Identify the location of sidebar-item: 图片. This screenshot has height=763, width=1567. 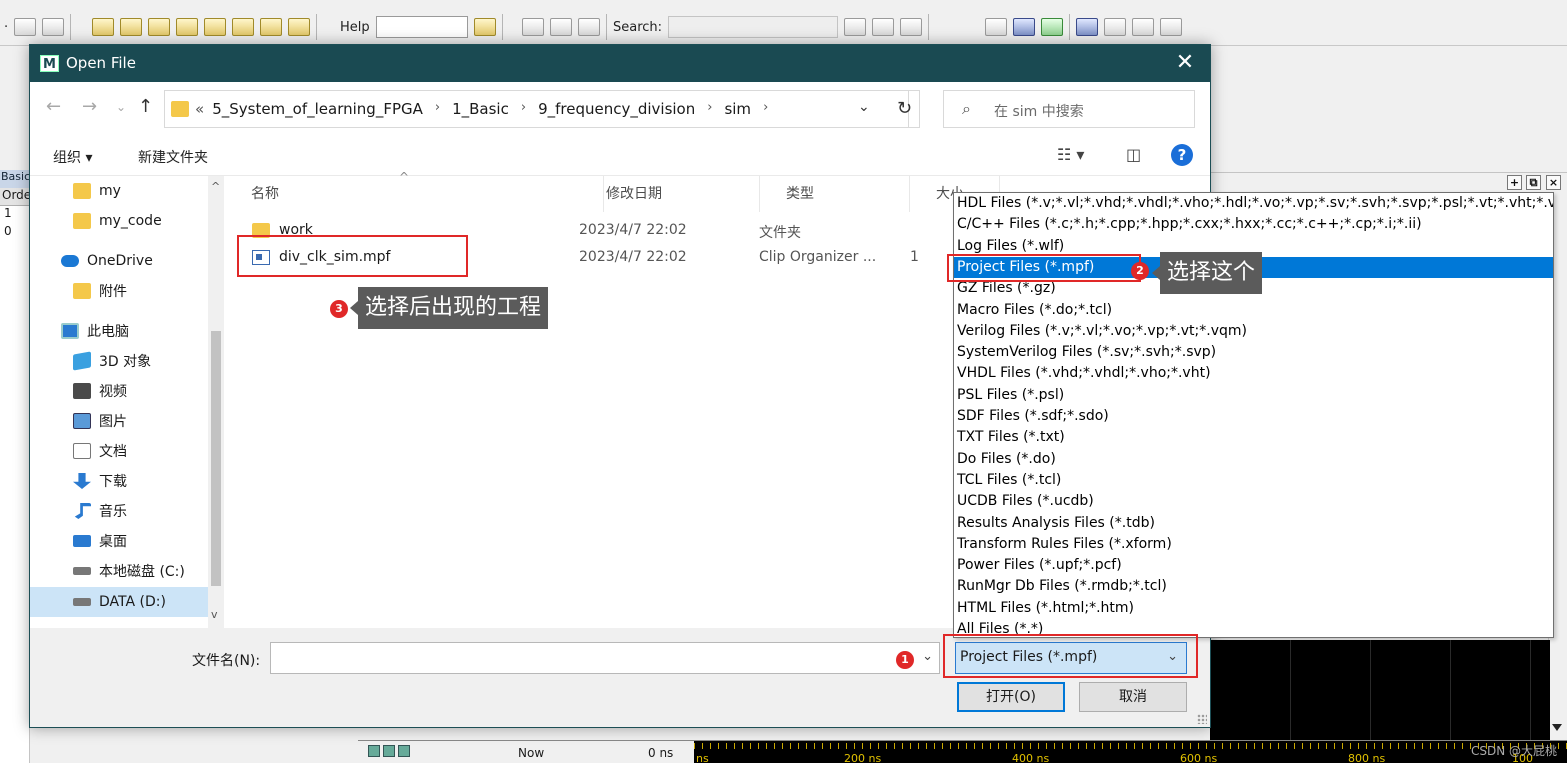
(119, 421).